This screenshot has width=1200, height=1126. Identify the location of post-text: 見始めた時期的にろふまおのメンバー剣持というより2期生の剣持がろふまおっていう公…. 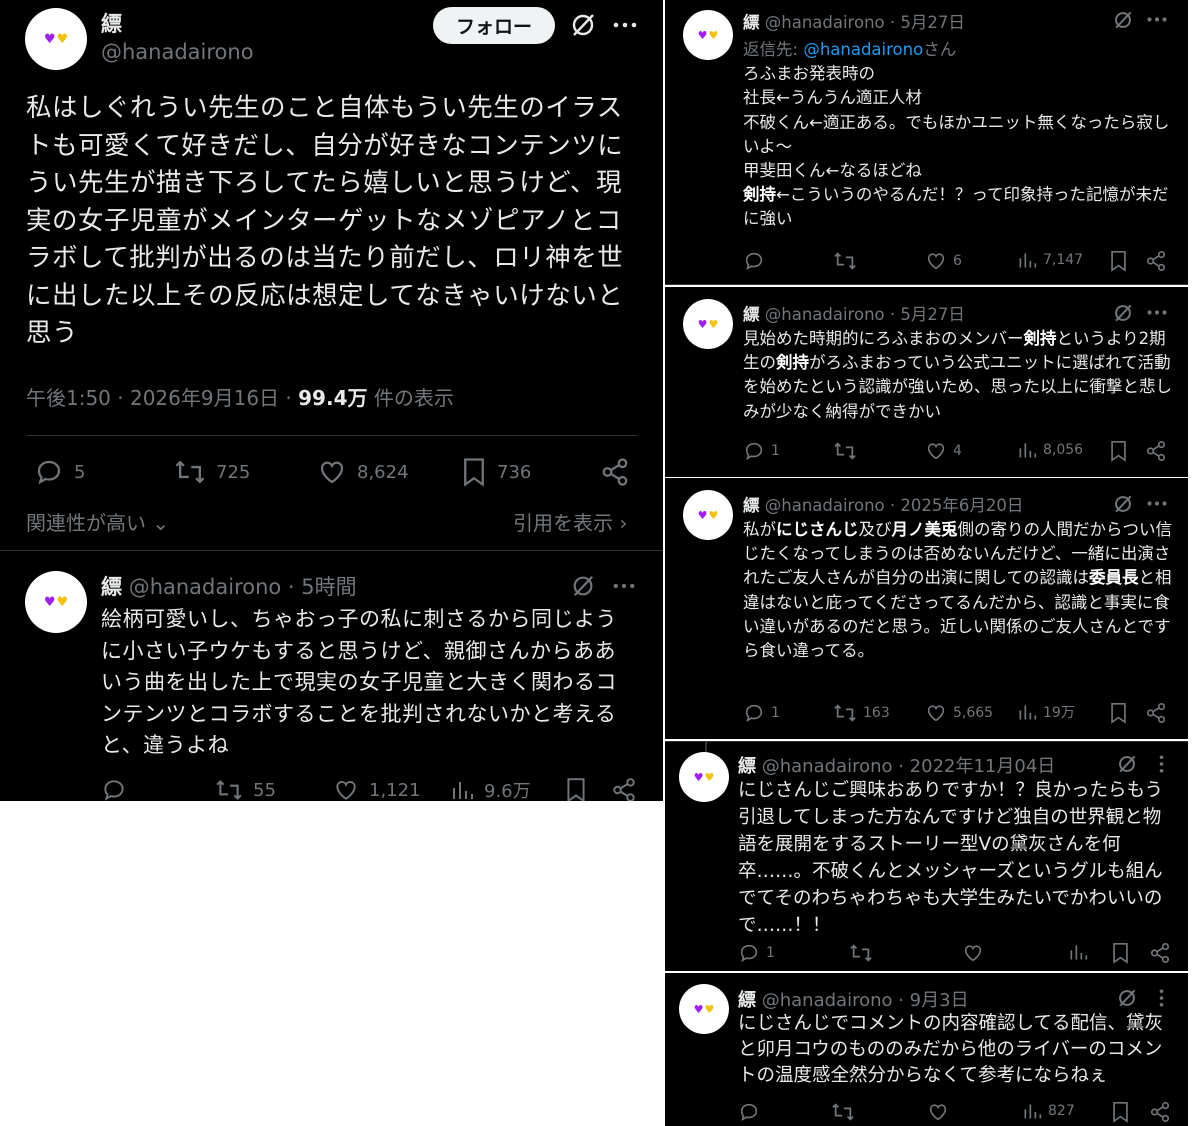
(957, 375).